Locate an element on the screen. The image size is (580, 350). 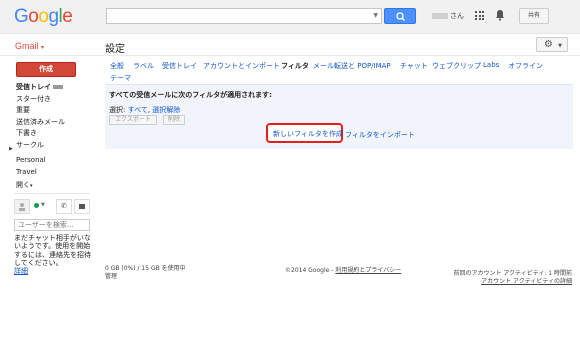
tab-web-clips: ウェブクリップ is located at coordinates (456, 66).